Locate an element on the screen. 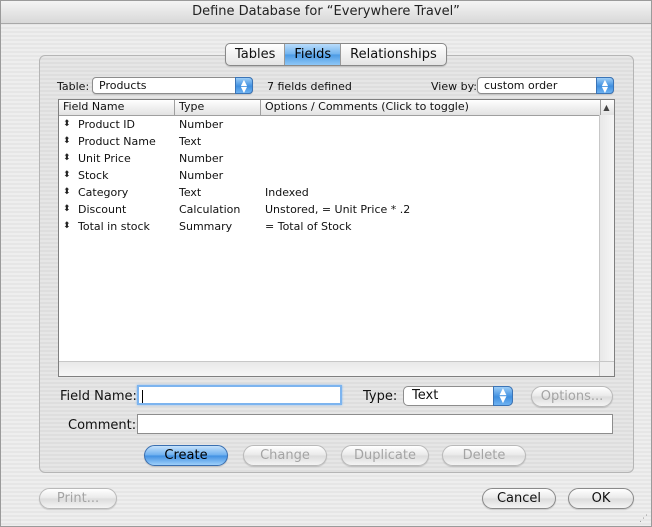 The height and width of the screenshot is (527, 652). row-field-options: Unstored, = Unit Price * .2 is located at coordinates (338, 209).